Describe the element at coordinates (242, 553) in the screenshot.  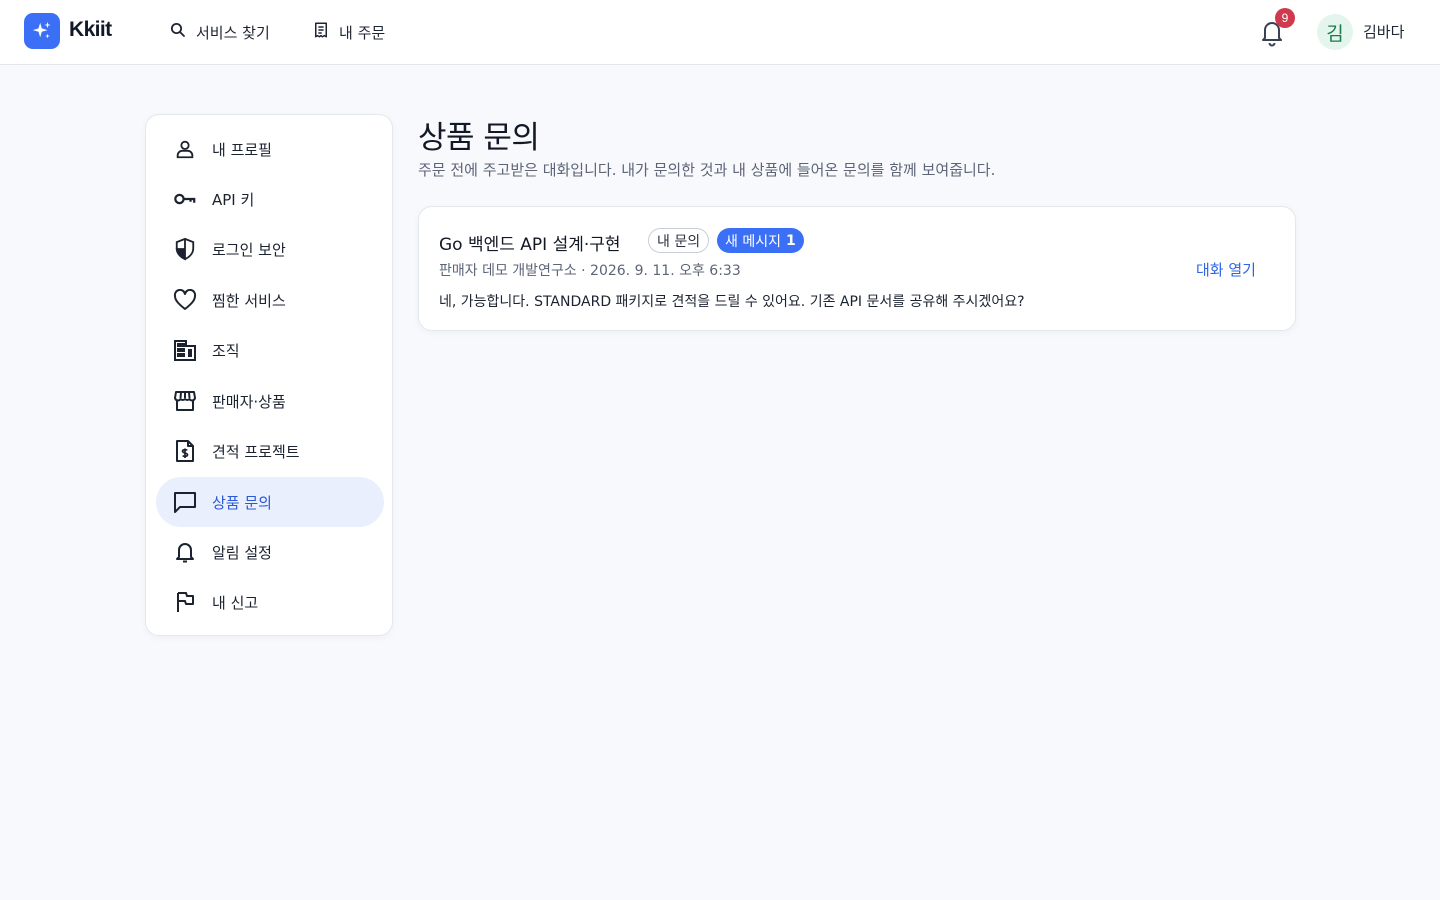
I see `sidebar-item-label: 알림 설정` at that location.